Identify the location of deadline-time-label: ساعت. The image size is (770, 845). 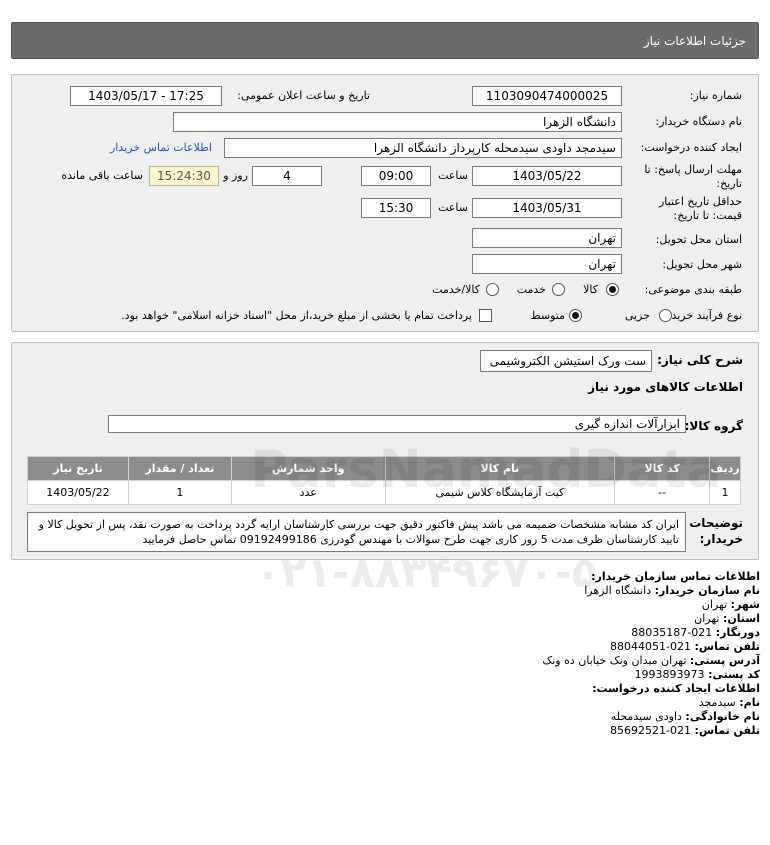
(453, 175).